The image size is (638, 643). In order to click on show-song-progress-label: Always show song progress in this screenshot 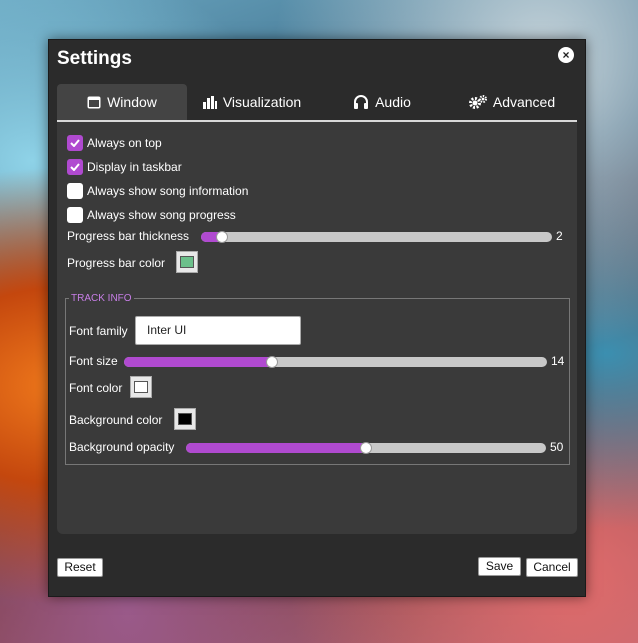, I will do `click(161, 215)`.